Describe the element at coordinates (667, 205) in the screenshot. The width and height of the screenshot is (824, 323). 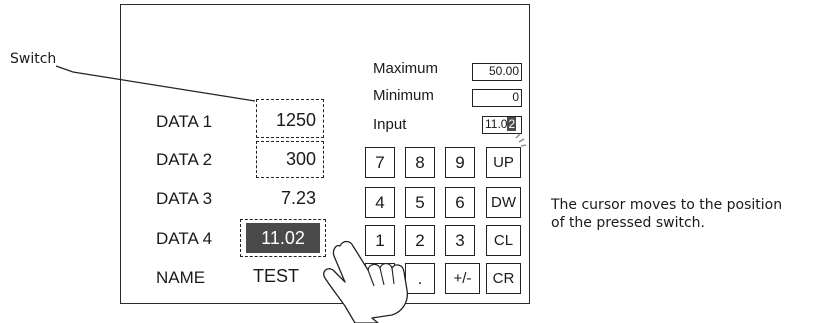
I see `cursor-note-line-1: The cursor moves to the position` at that location.